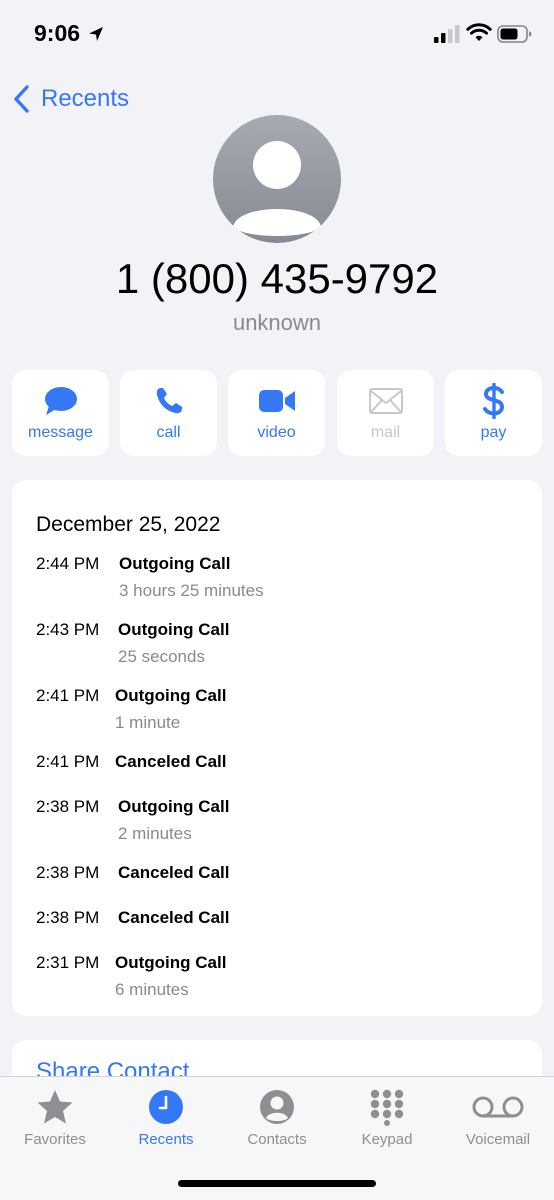  What do you see at coordinates (479, 32) in the screenshot?
I see `wifi-icon` at bounding box center [479, 32].